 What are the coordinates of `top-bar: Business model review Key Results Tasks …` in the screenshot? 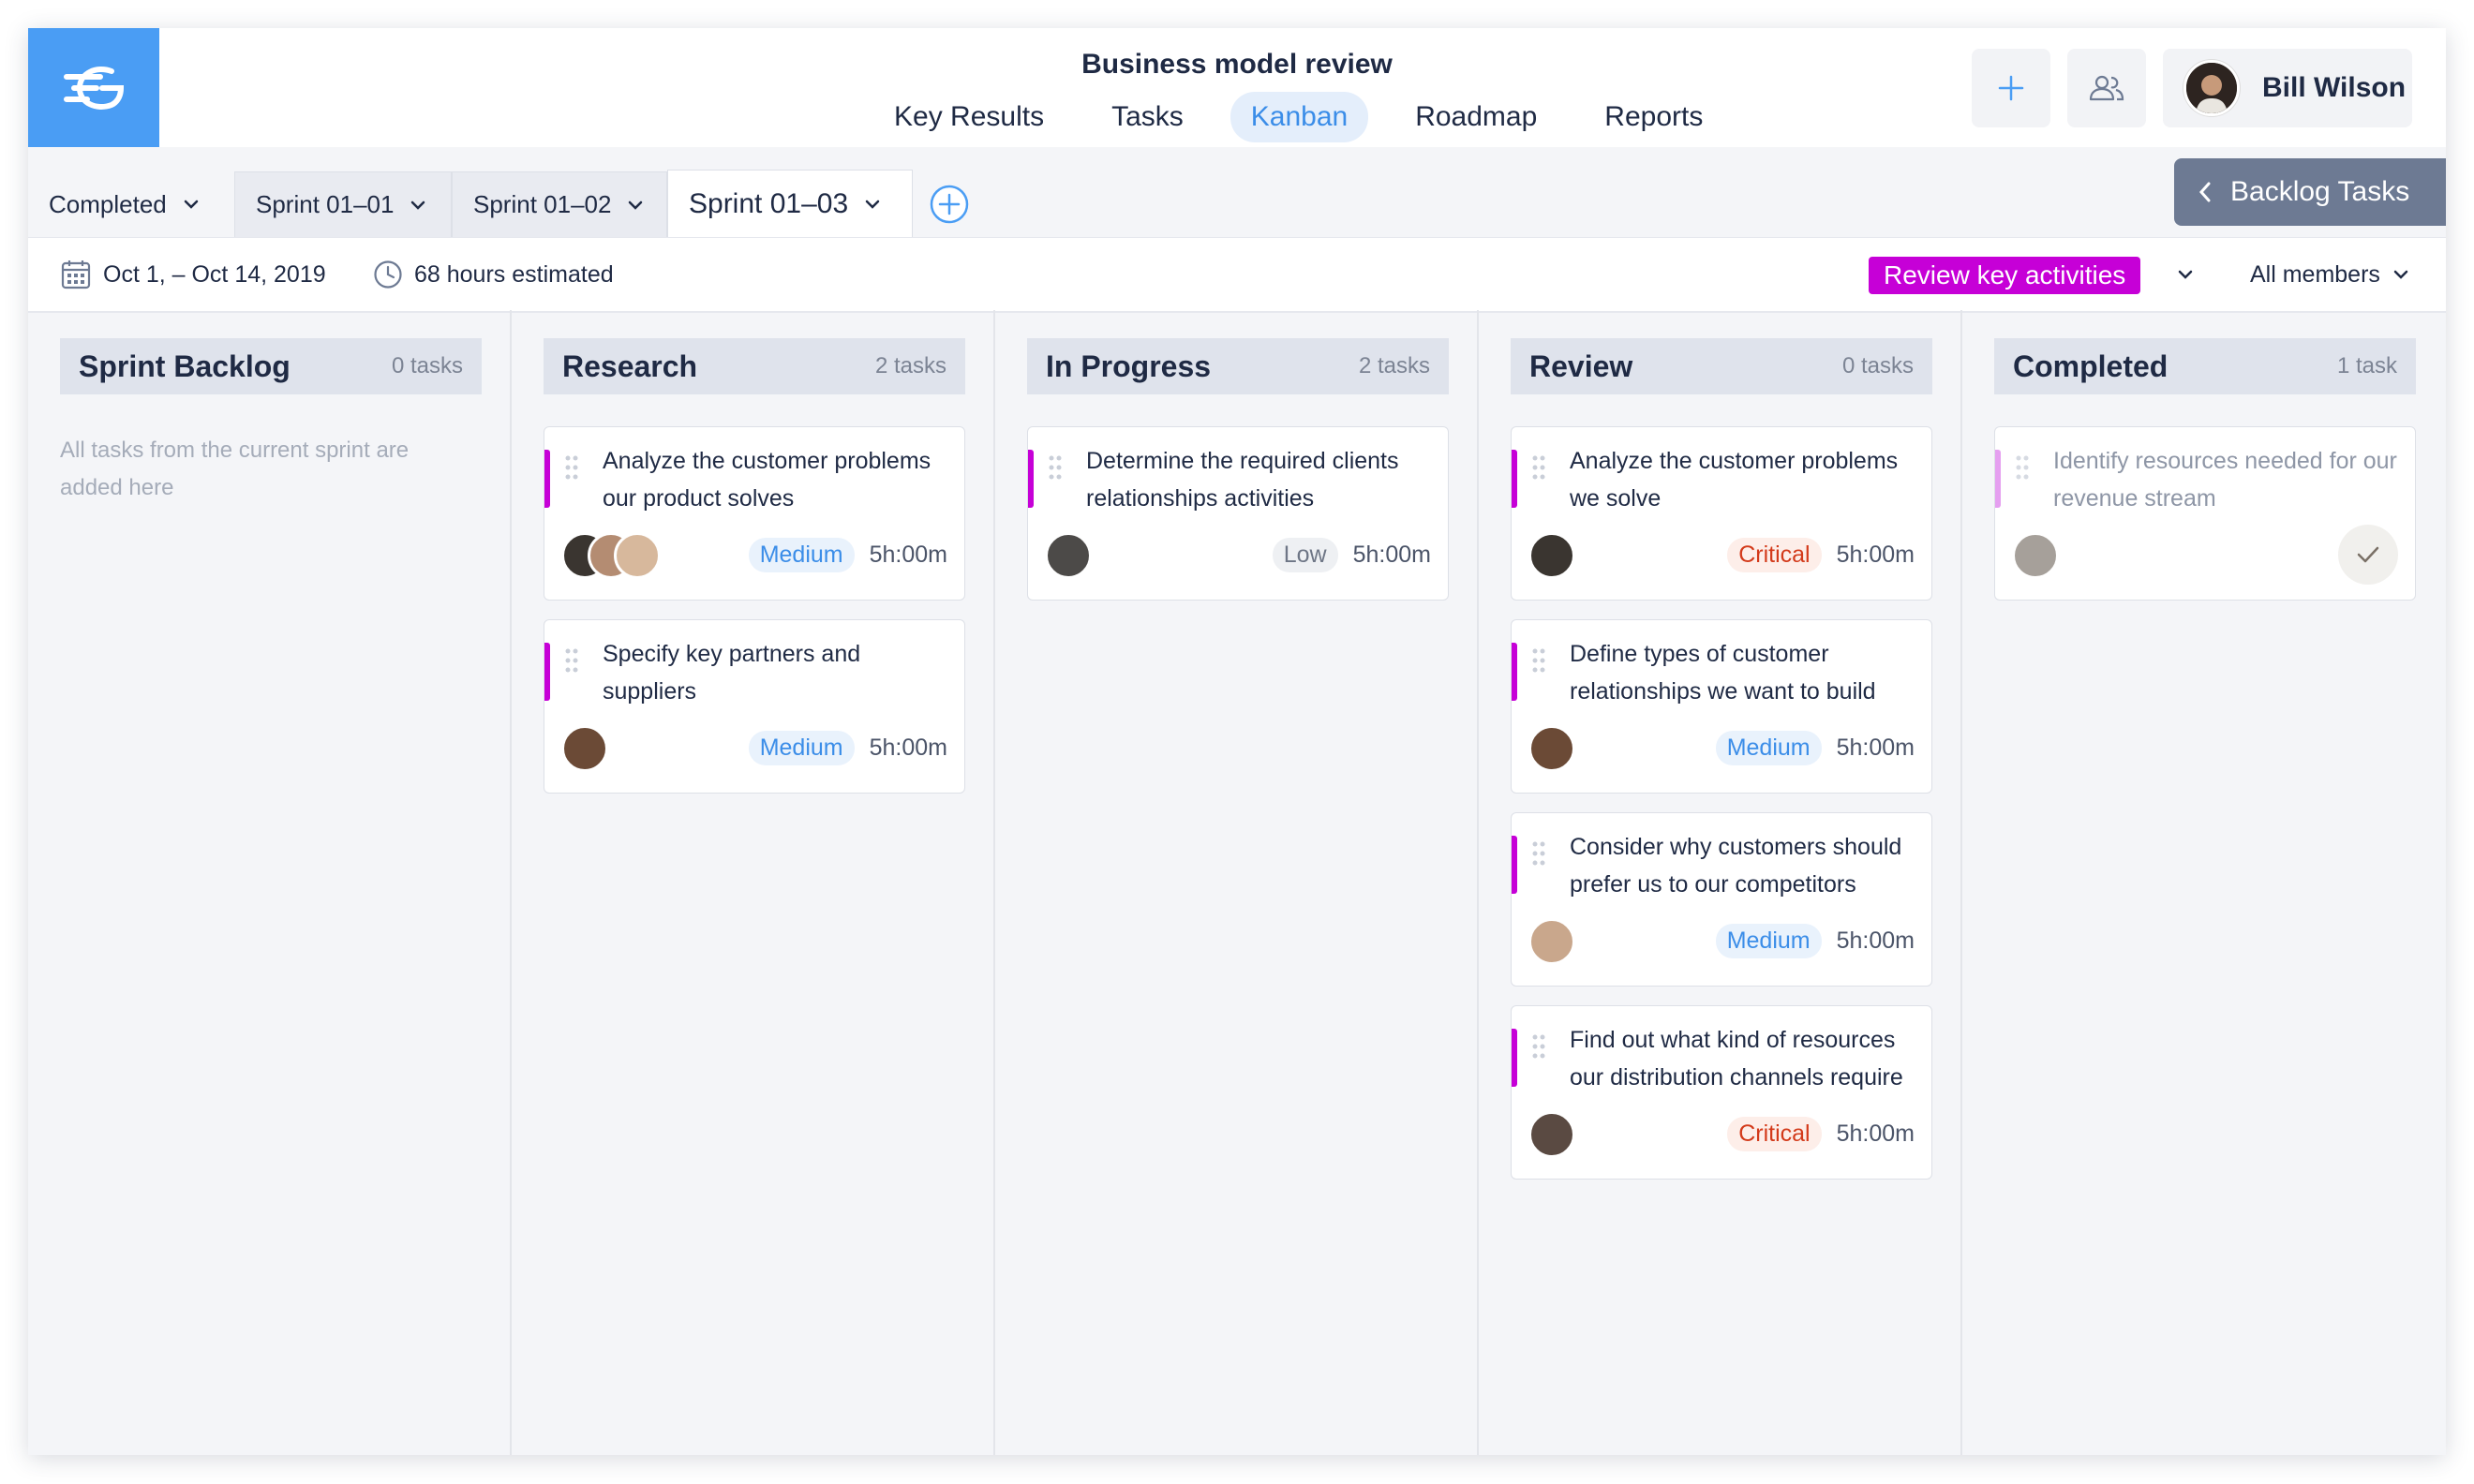 It's located at (1237, 88).